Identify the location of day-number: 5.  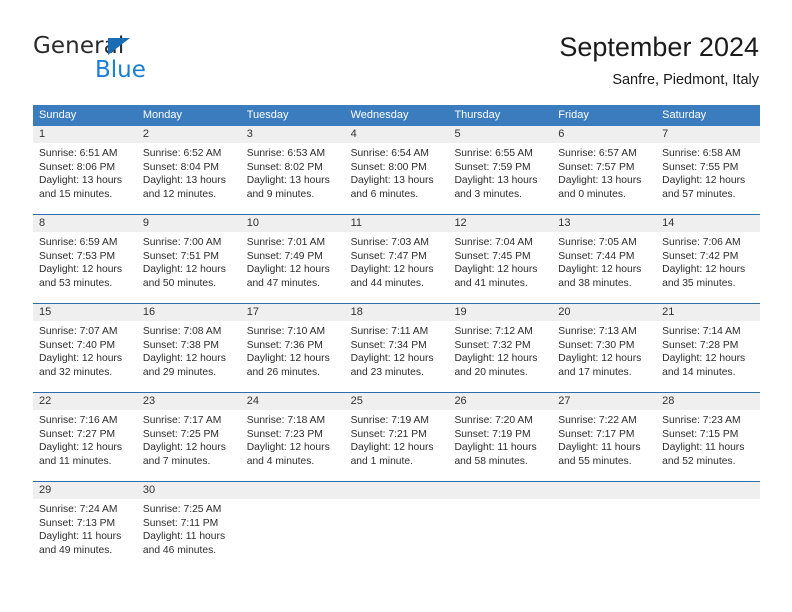
(500, 134).